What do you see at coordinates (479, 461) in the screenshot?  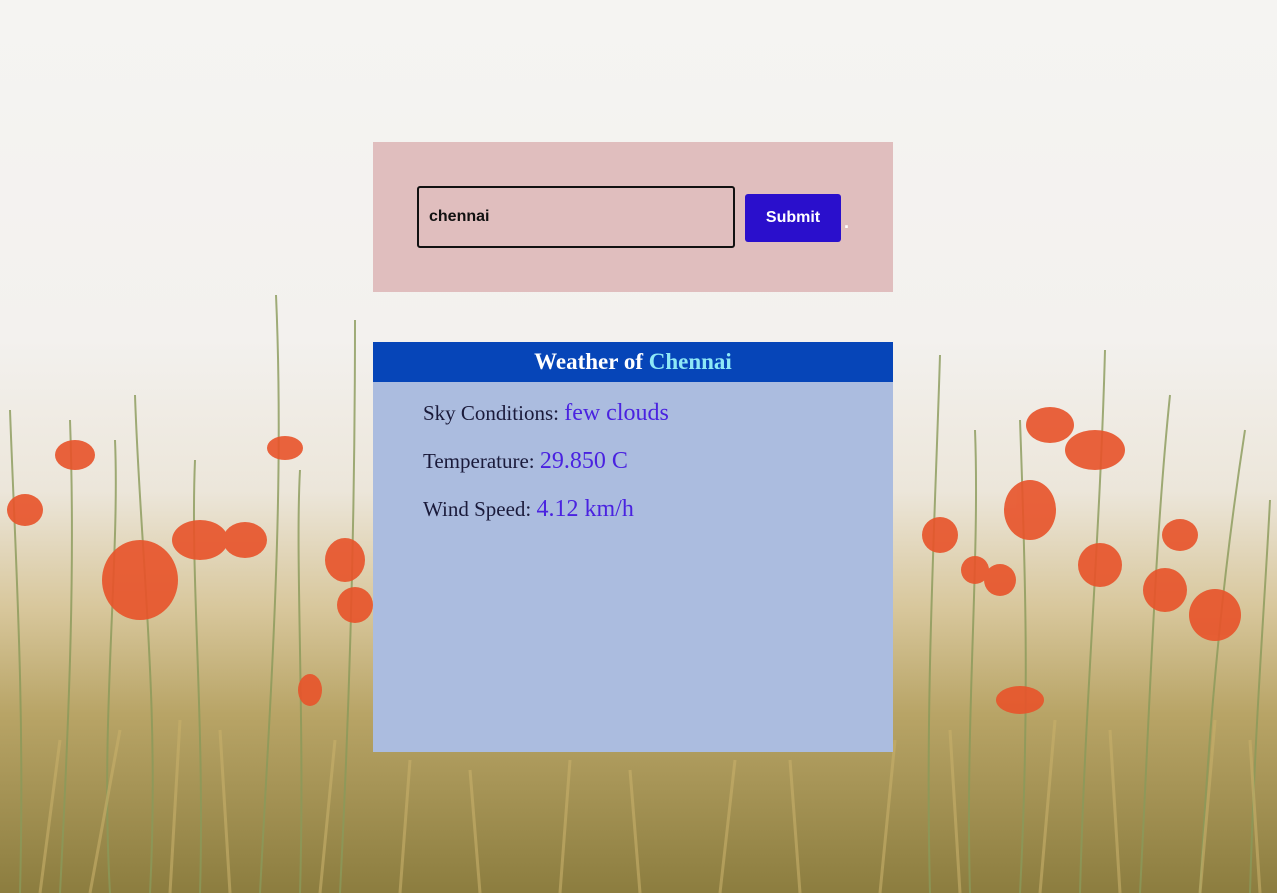 I see `temperature-label: Temperature:` at bounding box center [479, 461].